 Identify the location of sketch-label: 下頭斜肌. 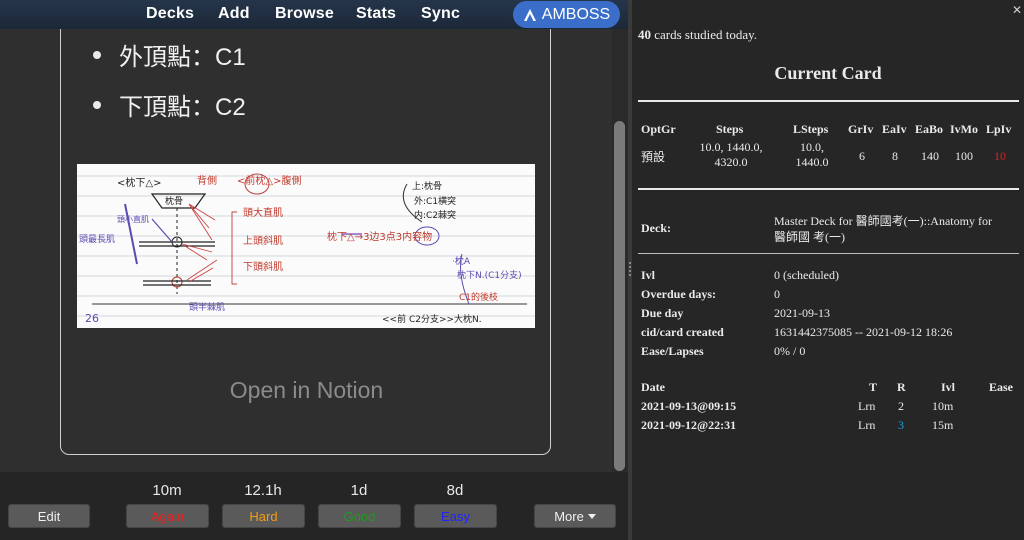
(263, 266).